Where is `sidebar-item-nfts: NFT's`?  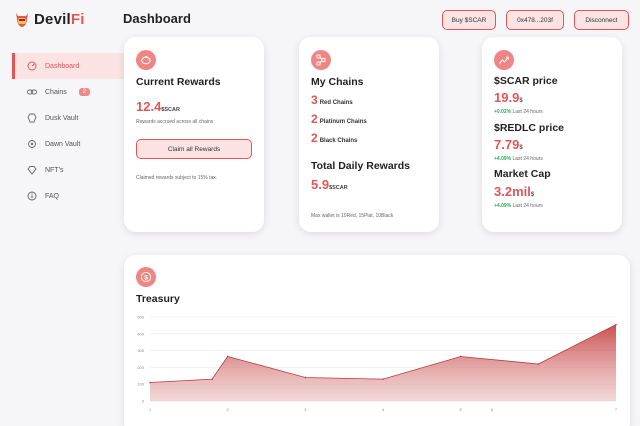 sidebar-item-nfts: NFT's is located at coordinates (75, 170).